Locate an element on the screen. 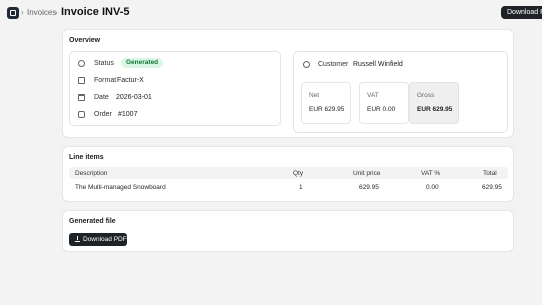 This screenshot has width=542, height=305. order-label: Order is located at coordinates (103, 114).